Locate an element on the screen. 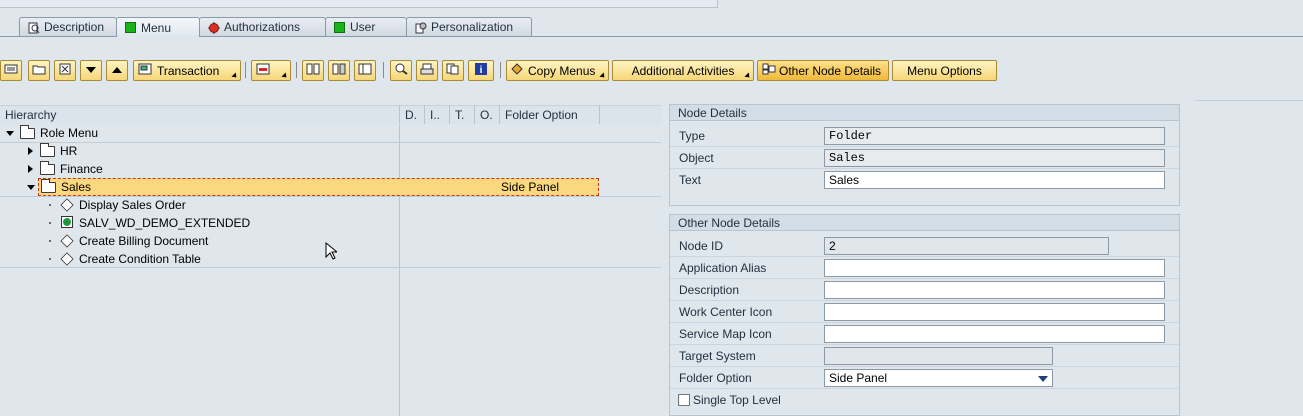  documents-icon is located at coordinates (453, 70).